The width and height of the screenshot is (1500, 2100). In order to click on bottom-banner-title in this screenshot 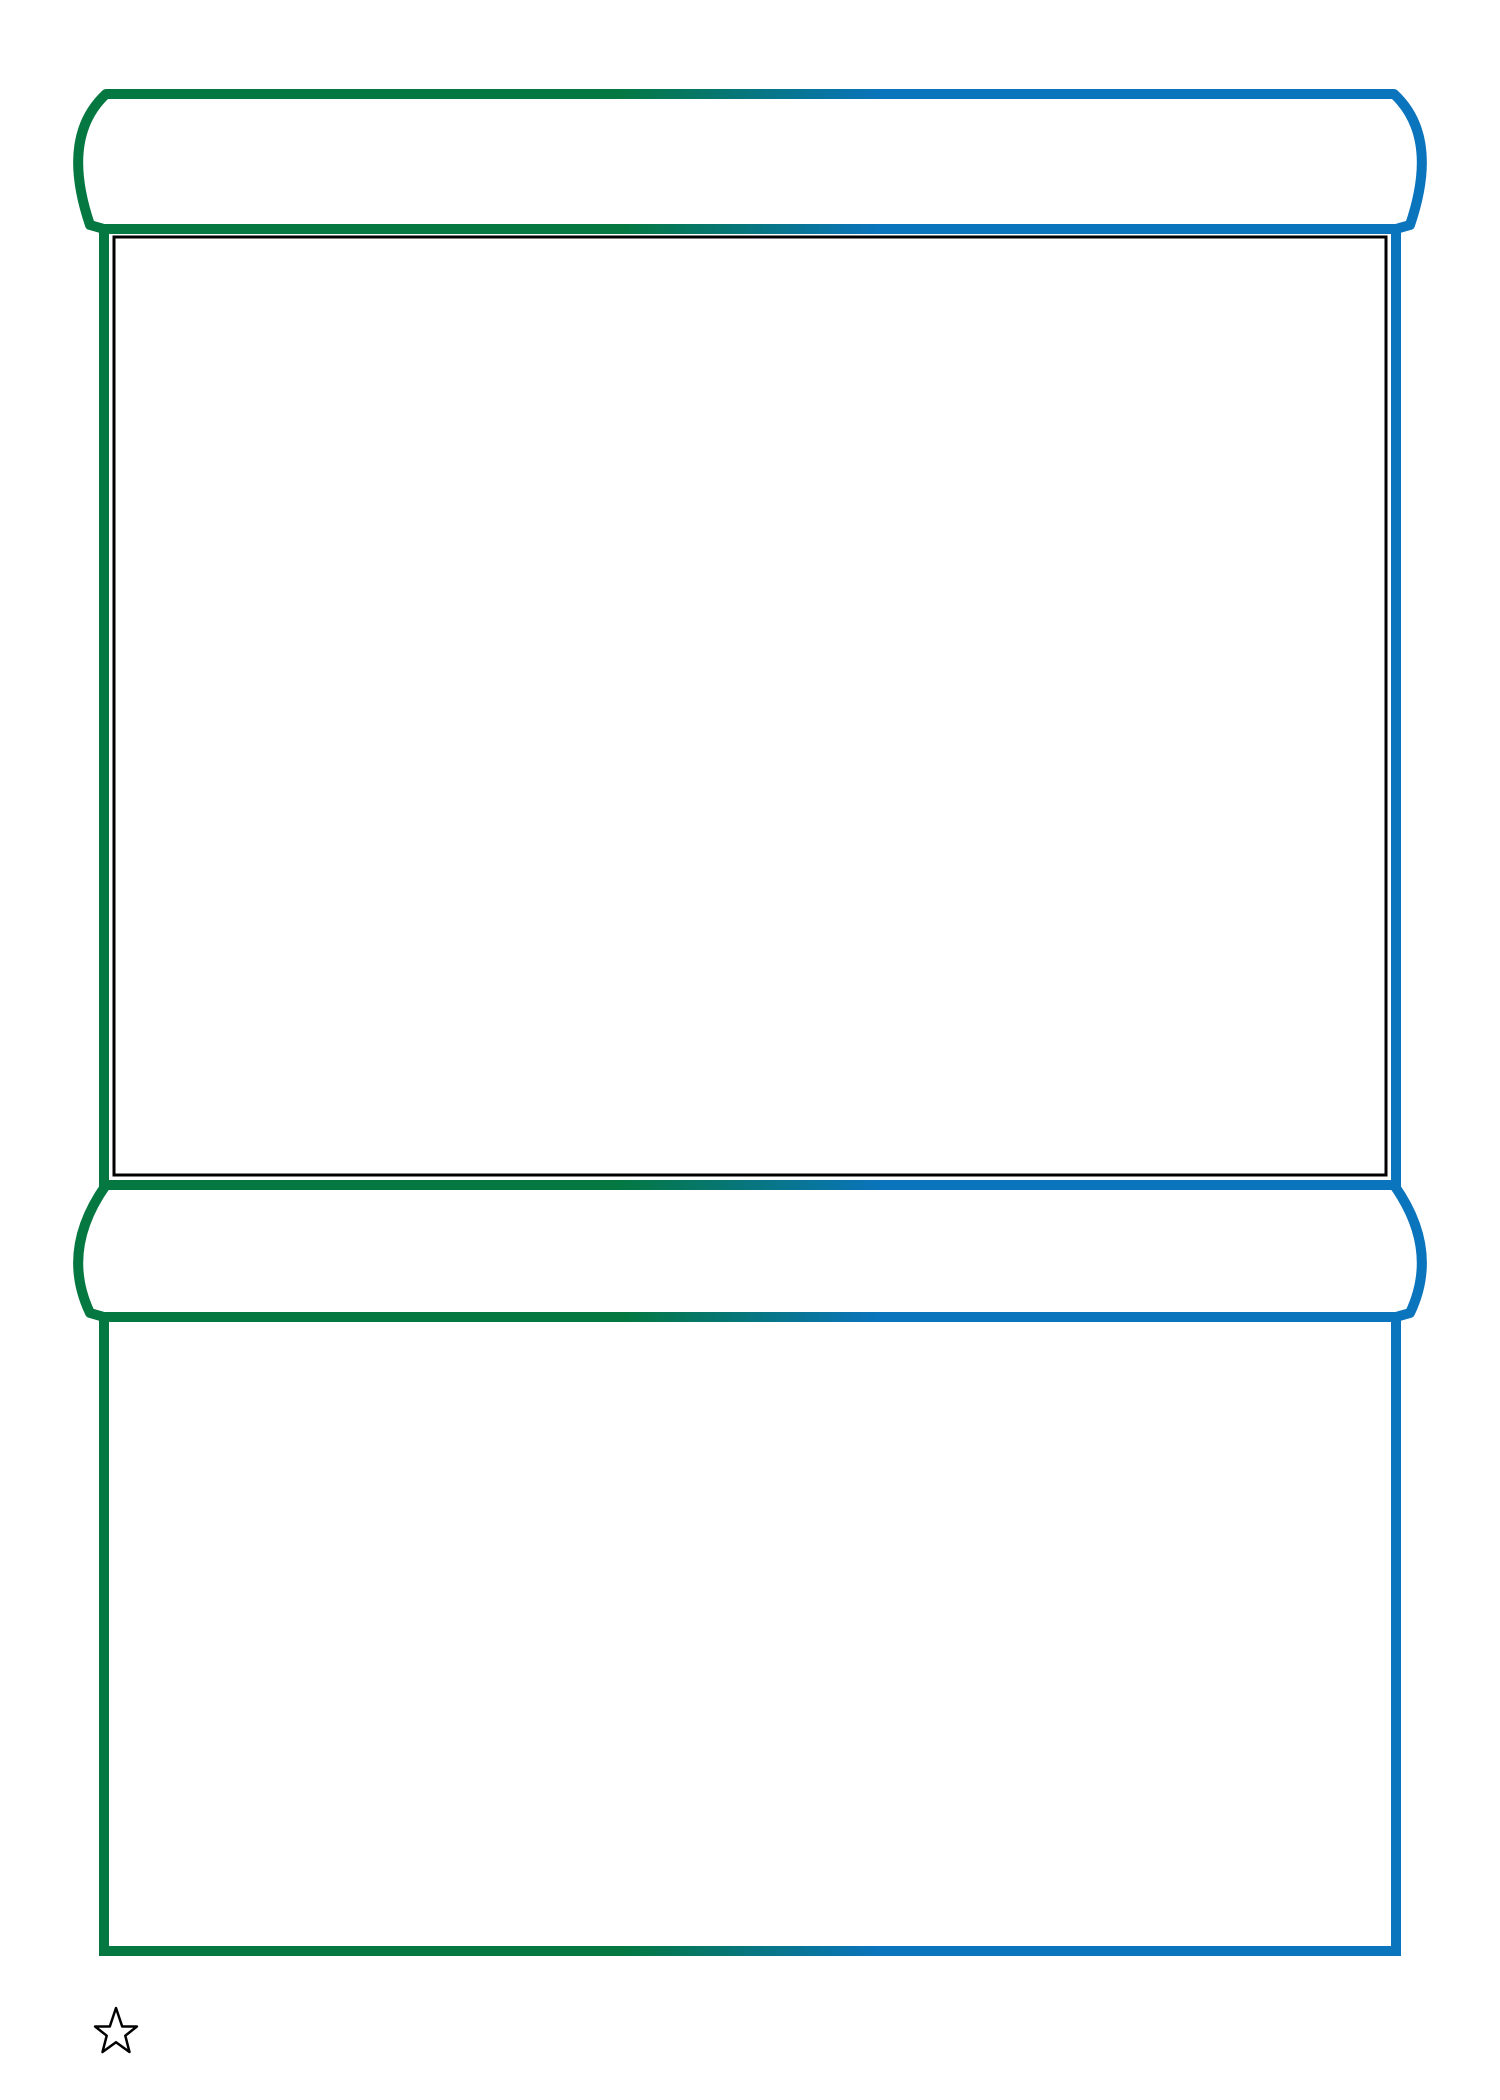, I will do `click(750, 1248)`.